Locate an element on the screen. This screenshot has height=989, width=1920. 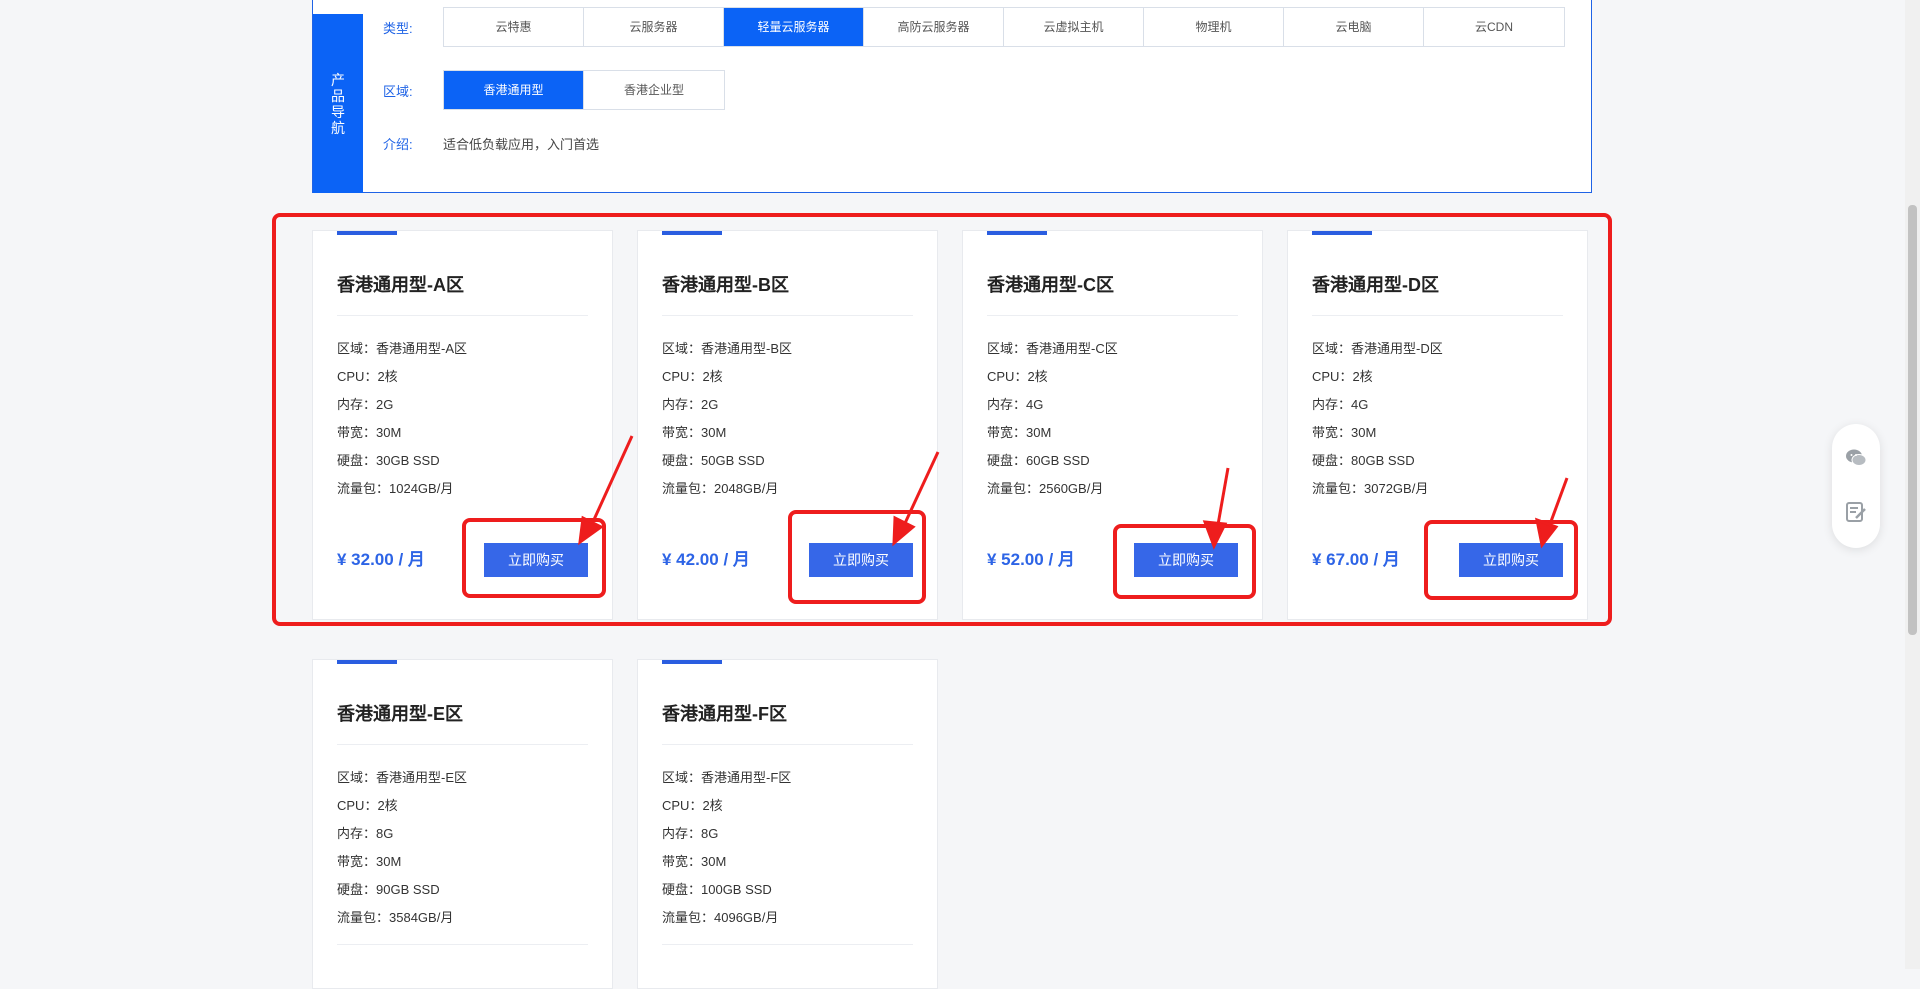
page-scrollbar is located at coordinates (1912, 484).